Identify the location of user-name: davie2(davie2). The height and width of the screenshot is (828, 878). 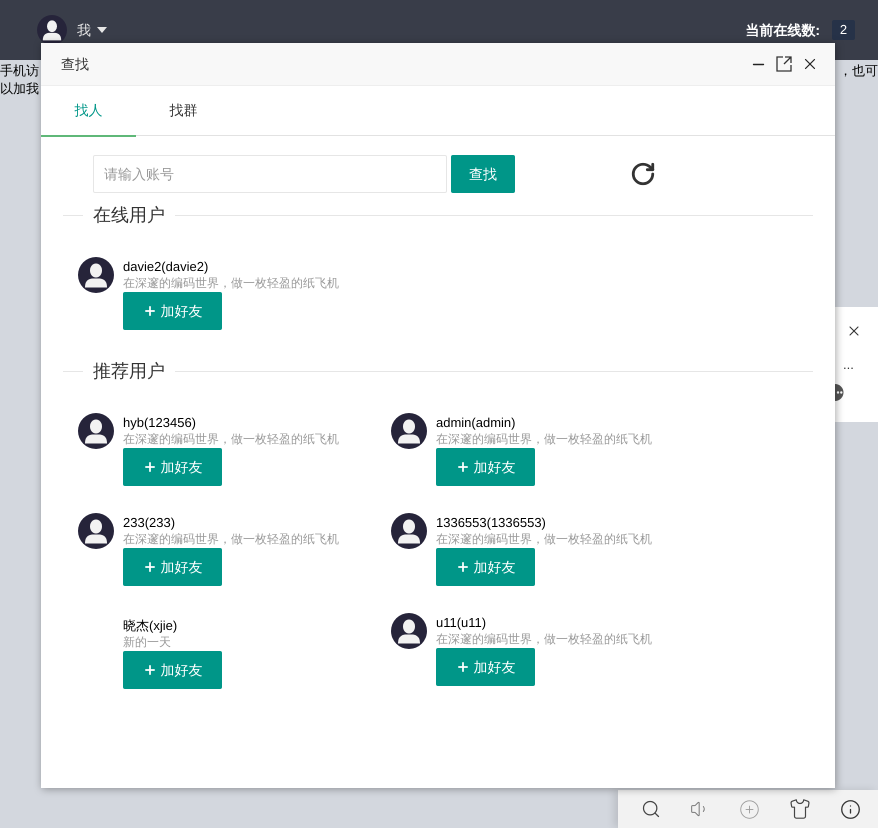
(165, 267).